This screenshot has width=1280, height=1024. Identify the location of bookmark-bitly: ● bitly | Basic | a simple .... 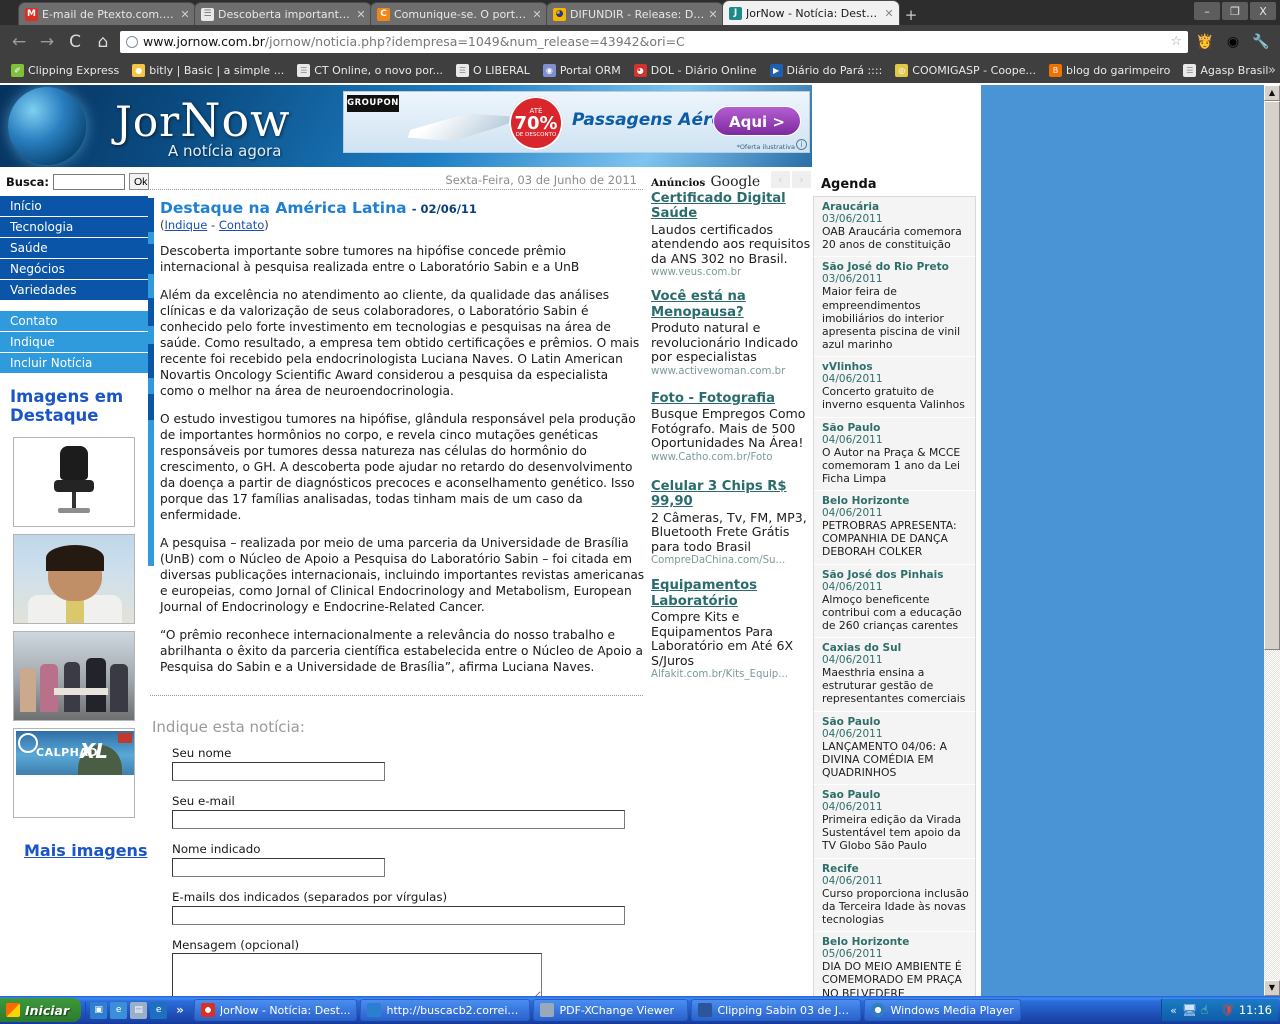
(208, 70).